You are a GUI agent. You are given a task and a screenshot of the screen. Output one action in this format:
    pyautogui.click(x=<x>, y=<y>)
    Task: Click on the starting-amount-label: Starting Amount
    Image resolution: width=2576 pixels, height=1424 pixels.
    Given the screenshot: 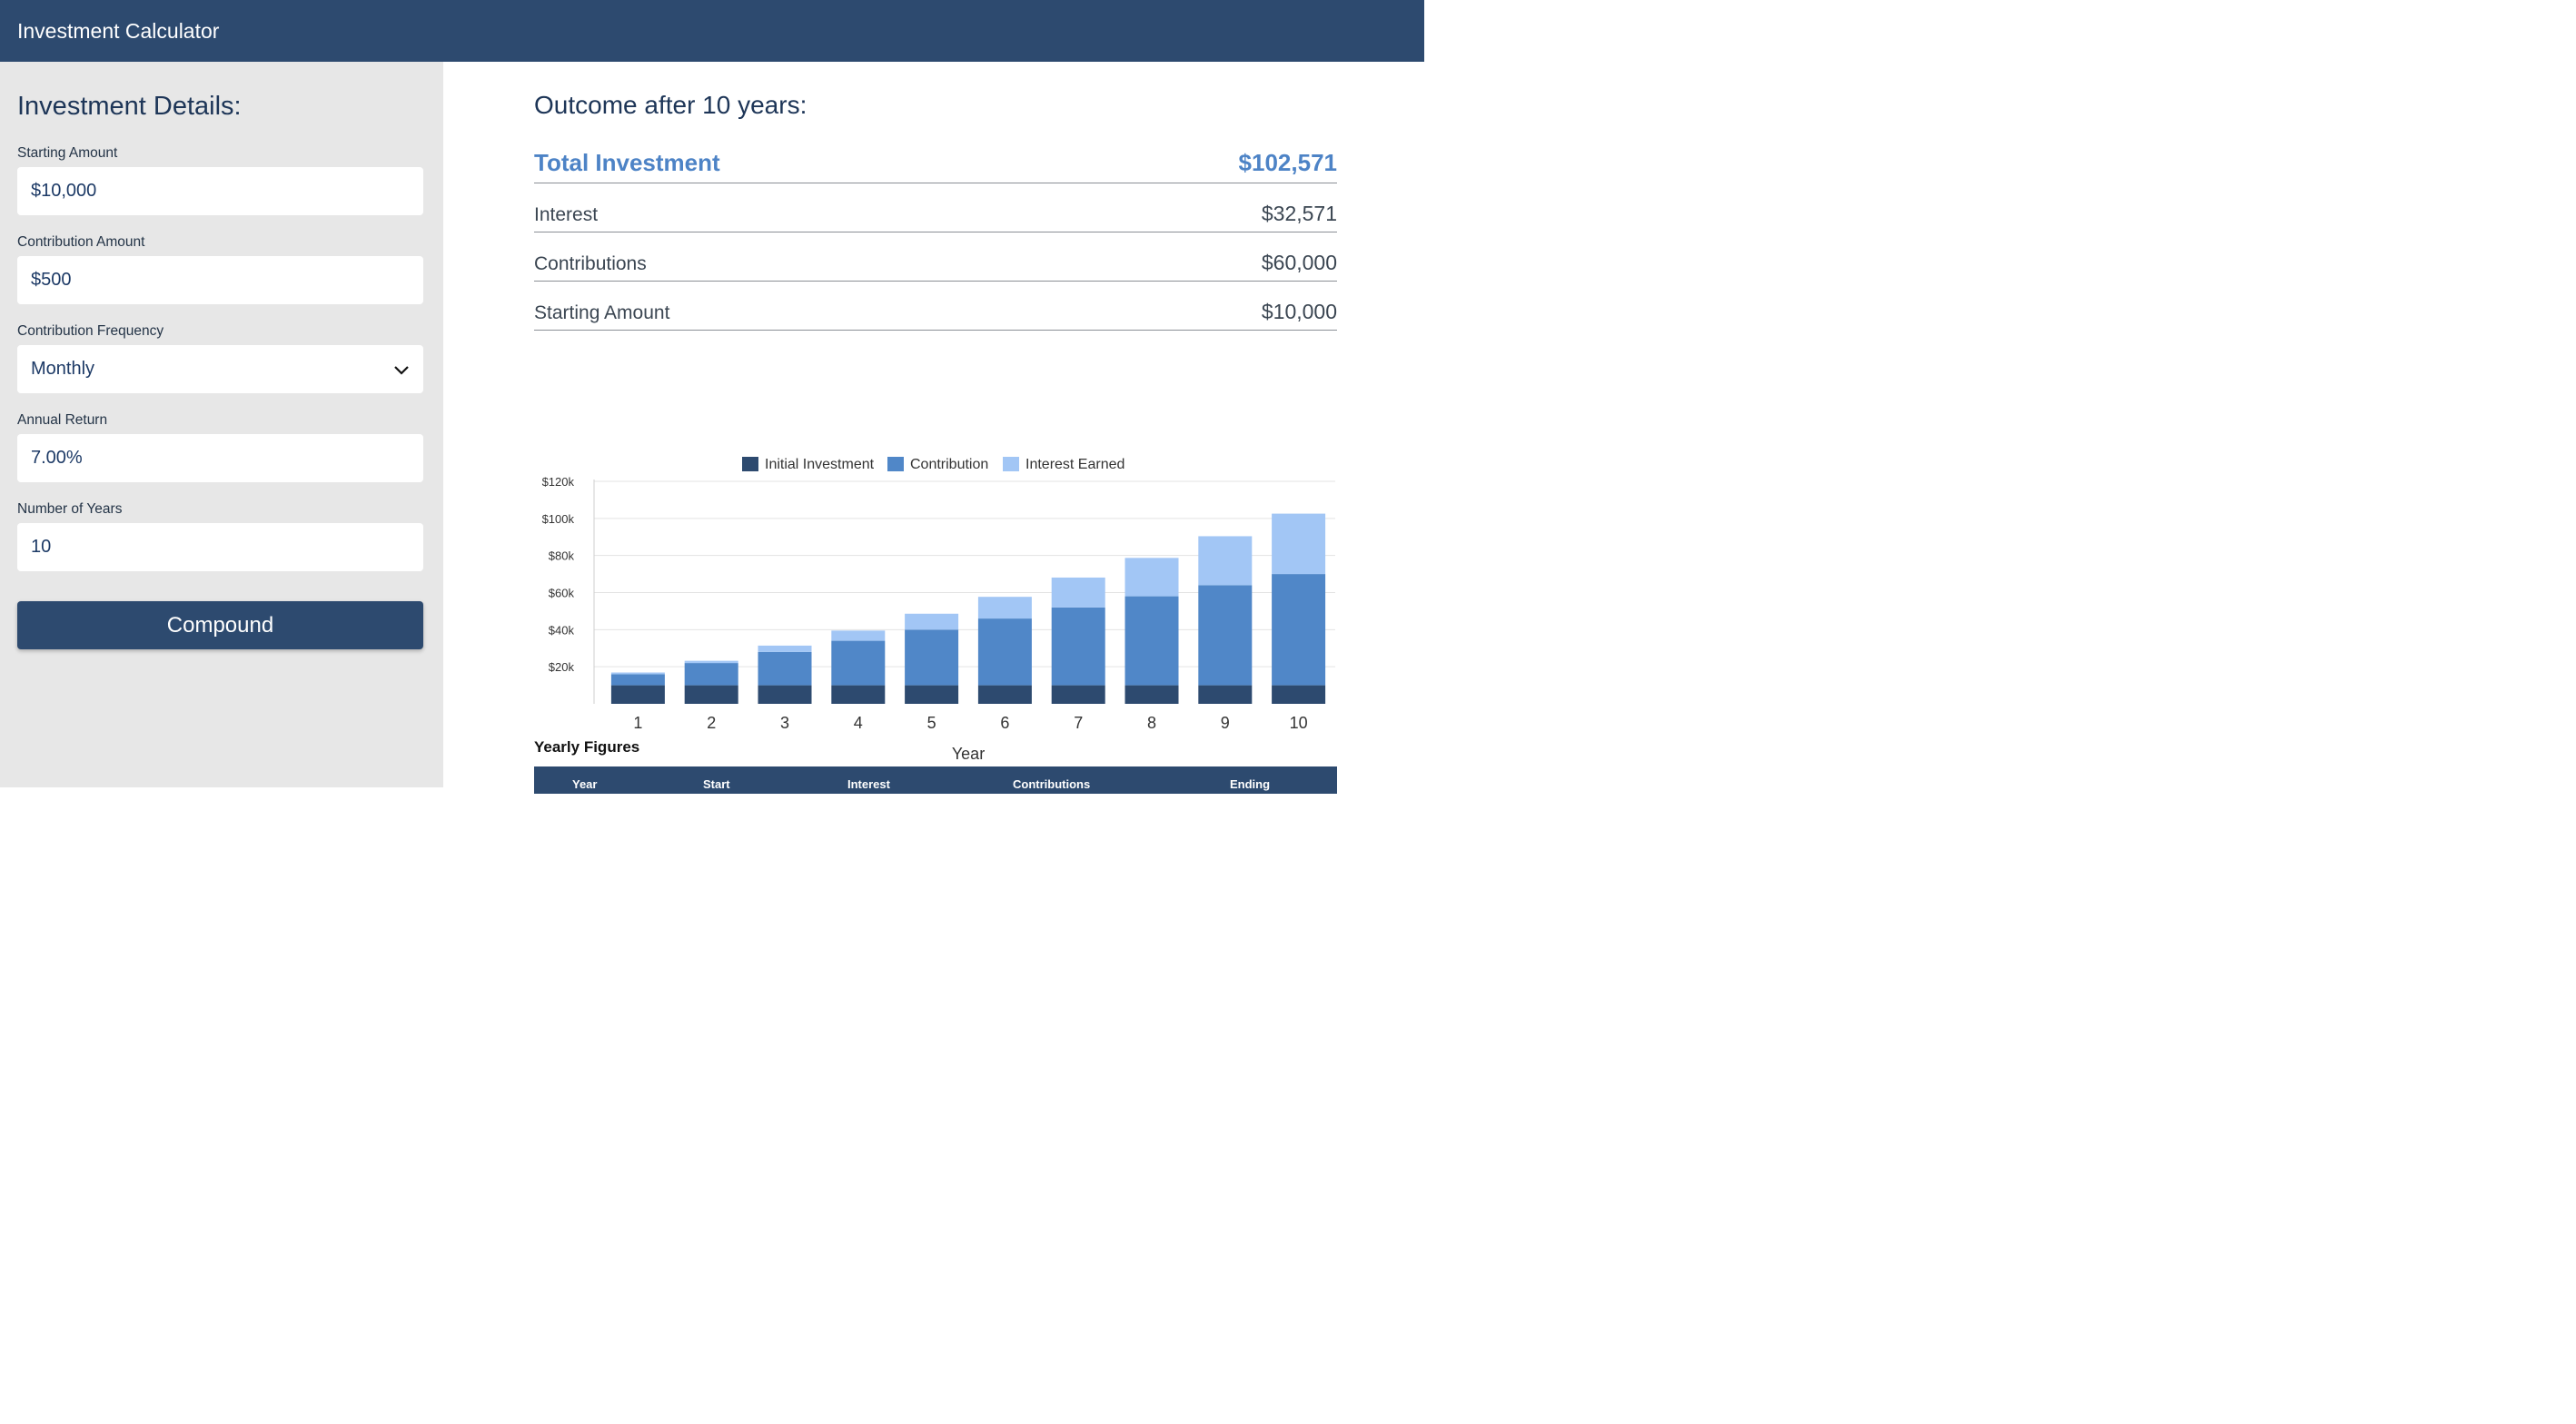 What is the action you would take?
    pyautogui.click(x=67, y=153)
    